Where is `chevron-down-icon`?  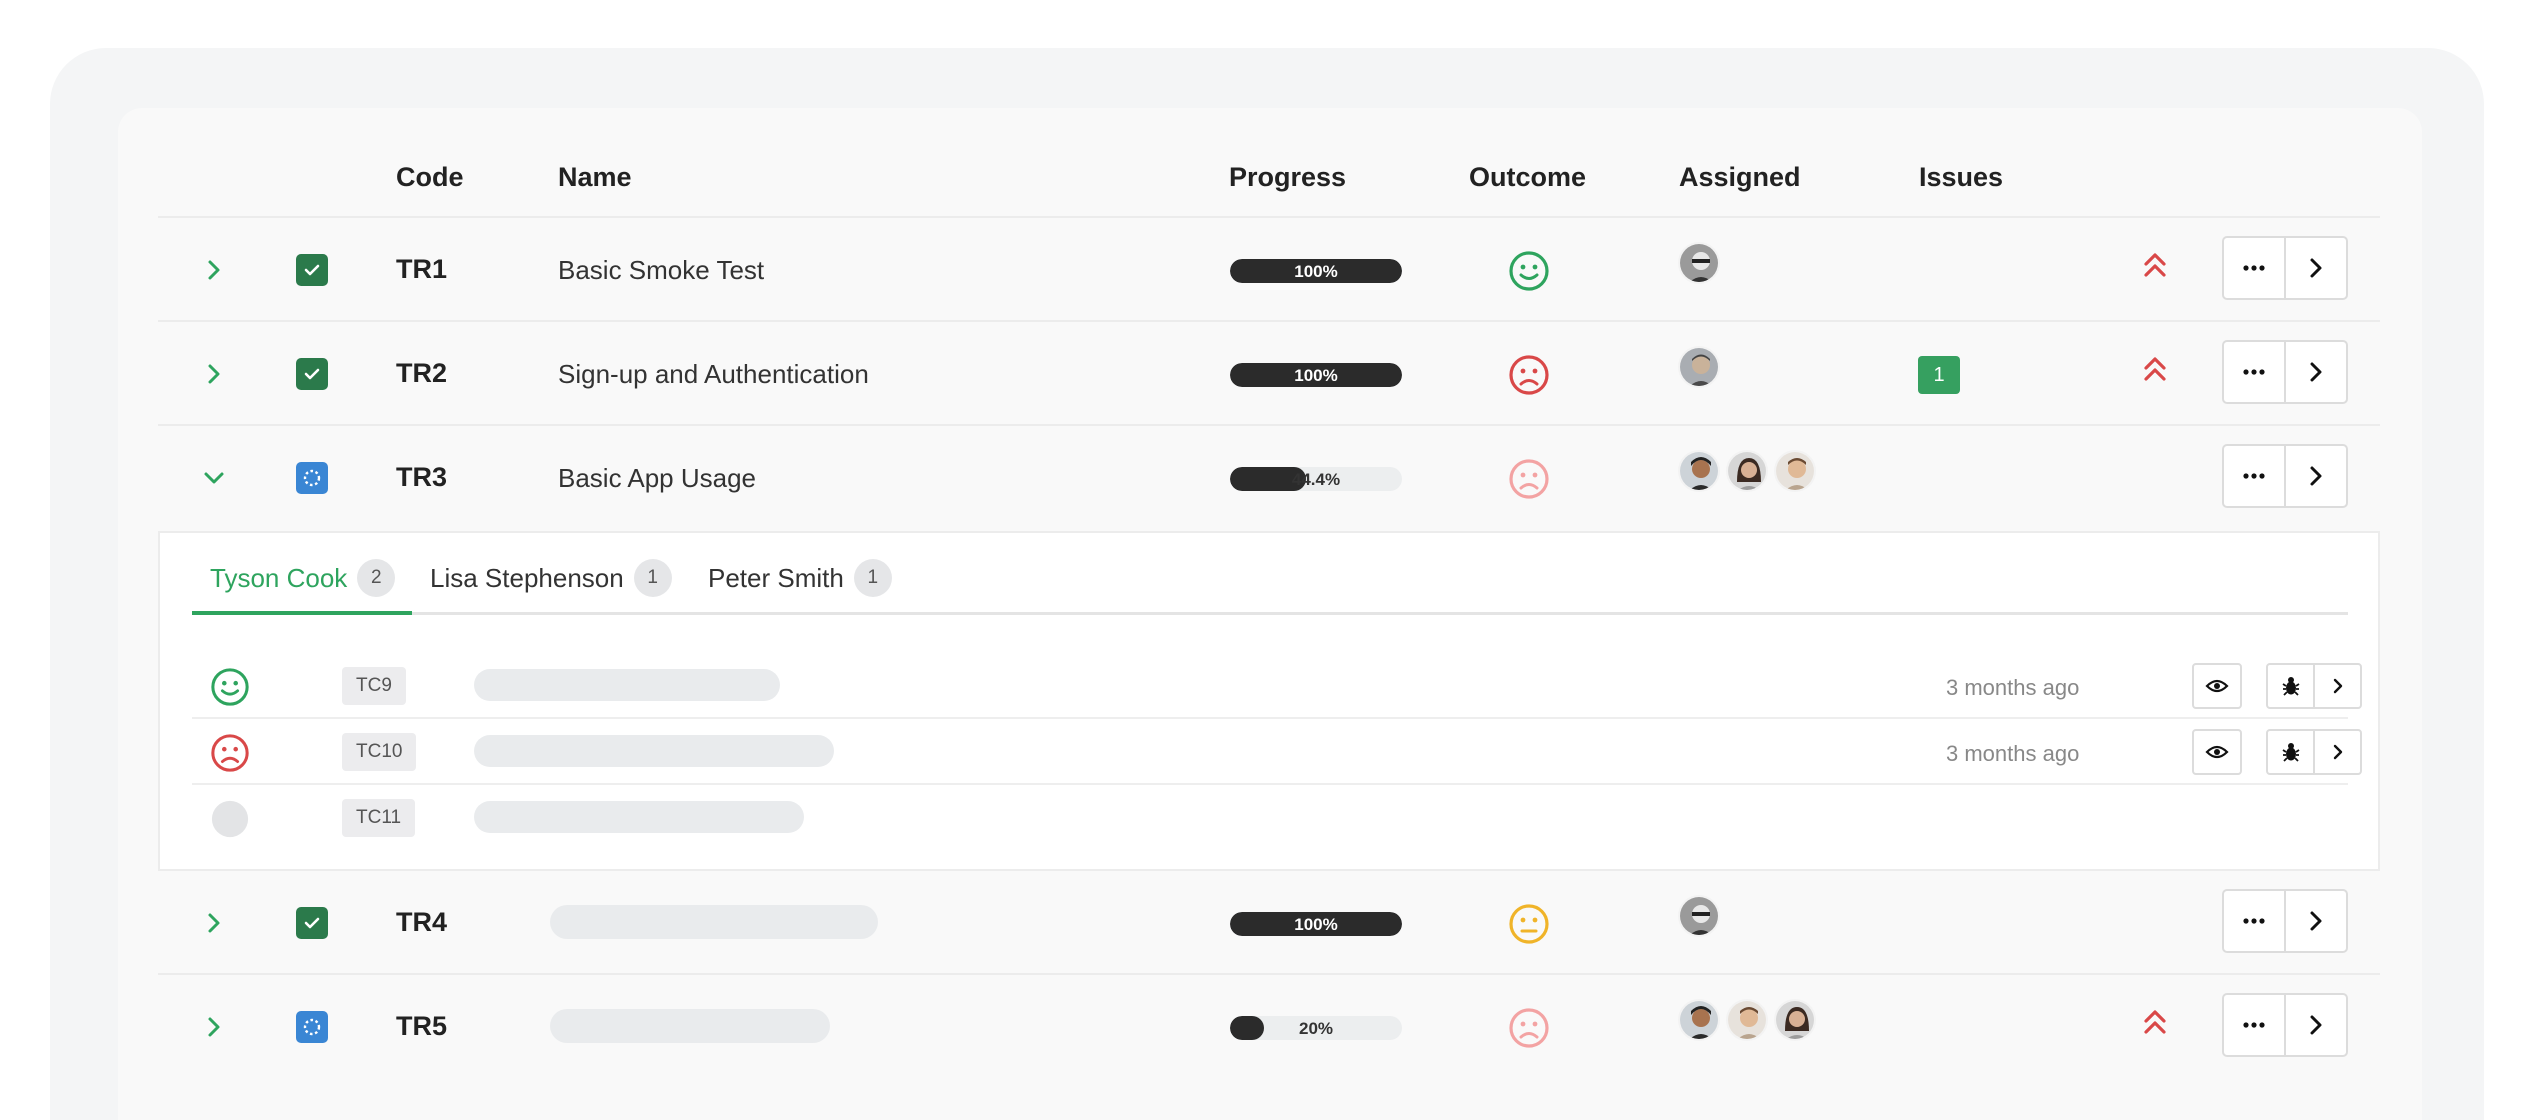
chevron-down-icon is located at coordinates (214, 478).